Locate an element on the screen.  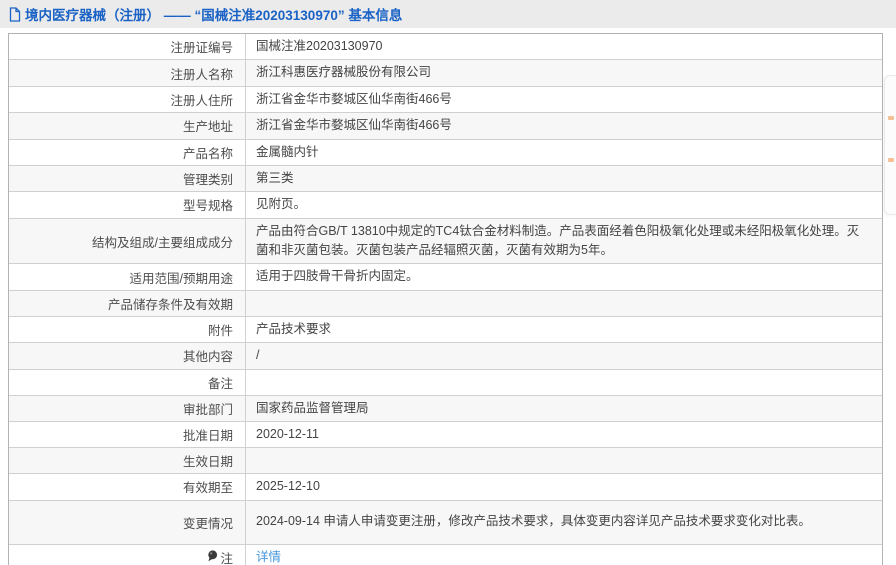
table-row: 附件 产品技术要求 is located at coordinates (445, 329).